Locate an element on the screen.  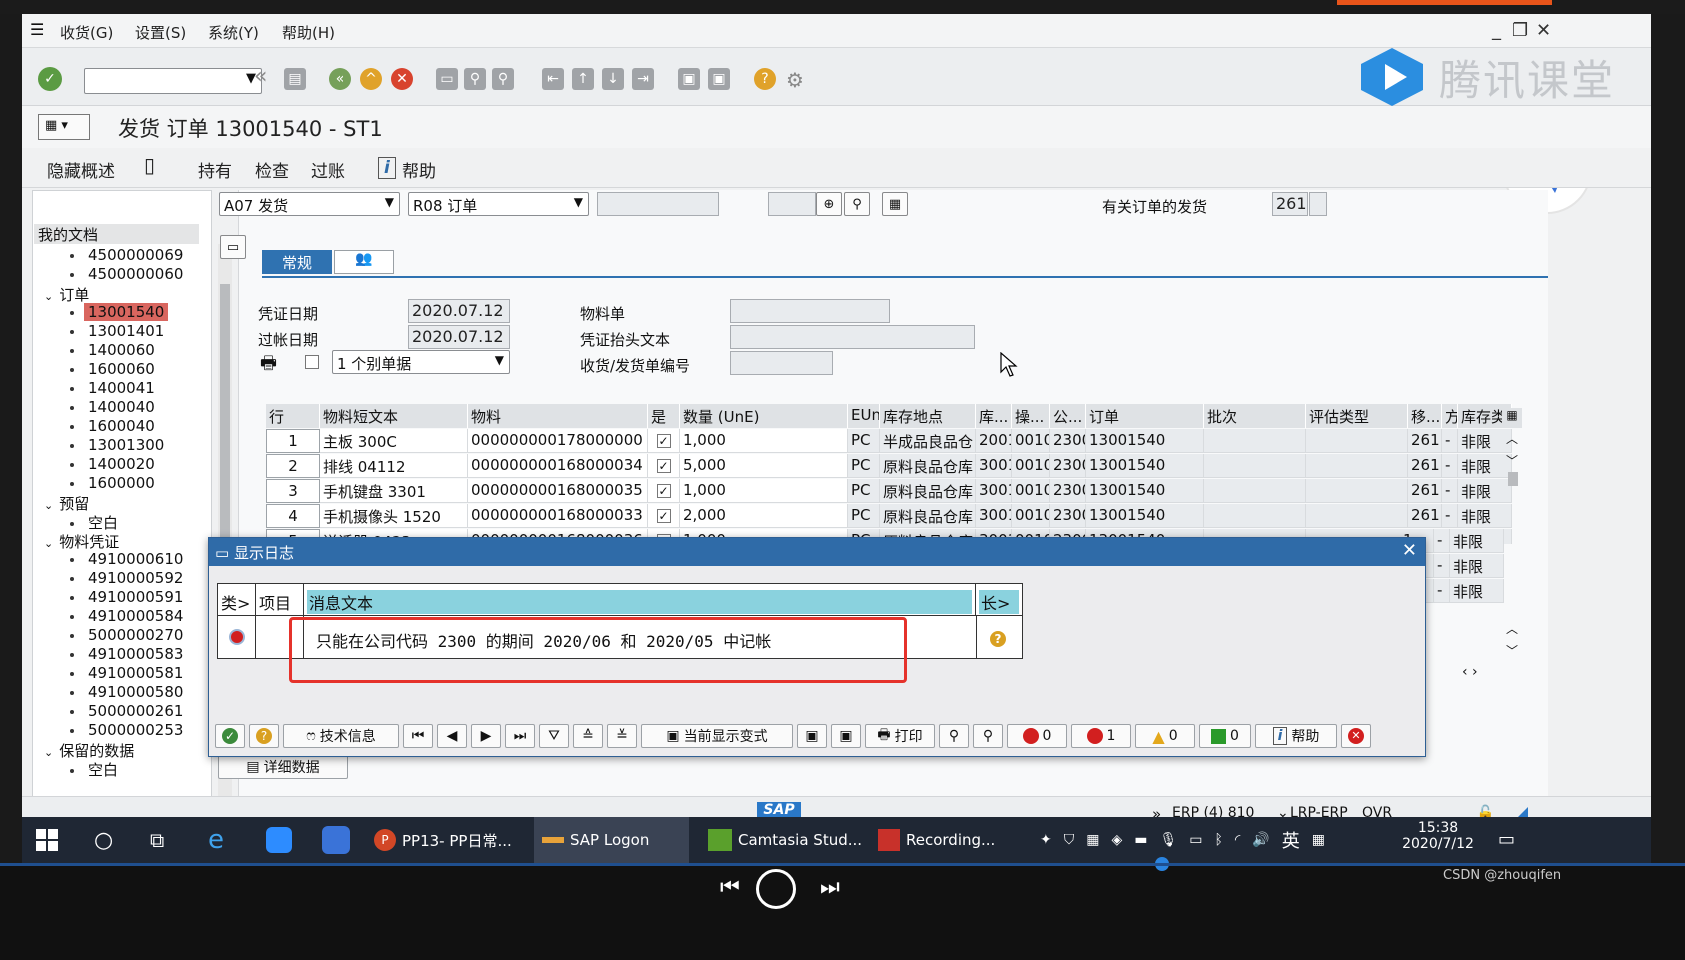
help-question-button: ? is located at coordinates (264, 736).